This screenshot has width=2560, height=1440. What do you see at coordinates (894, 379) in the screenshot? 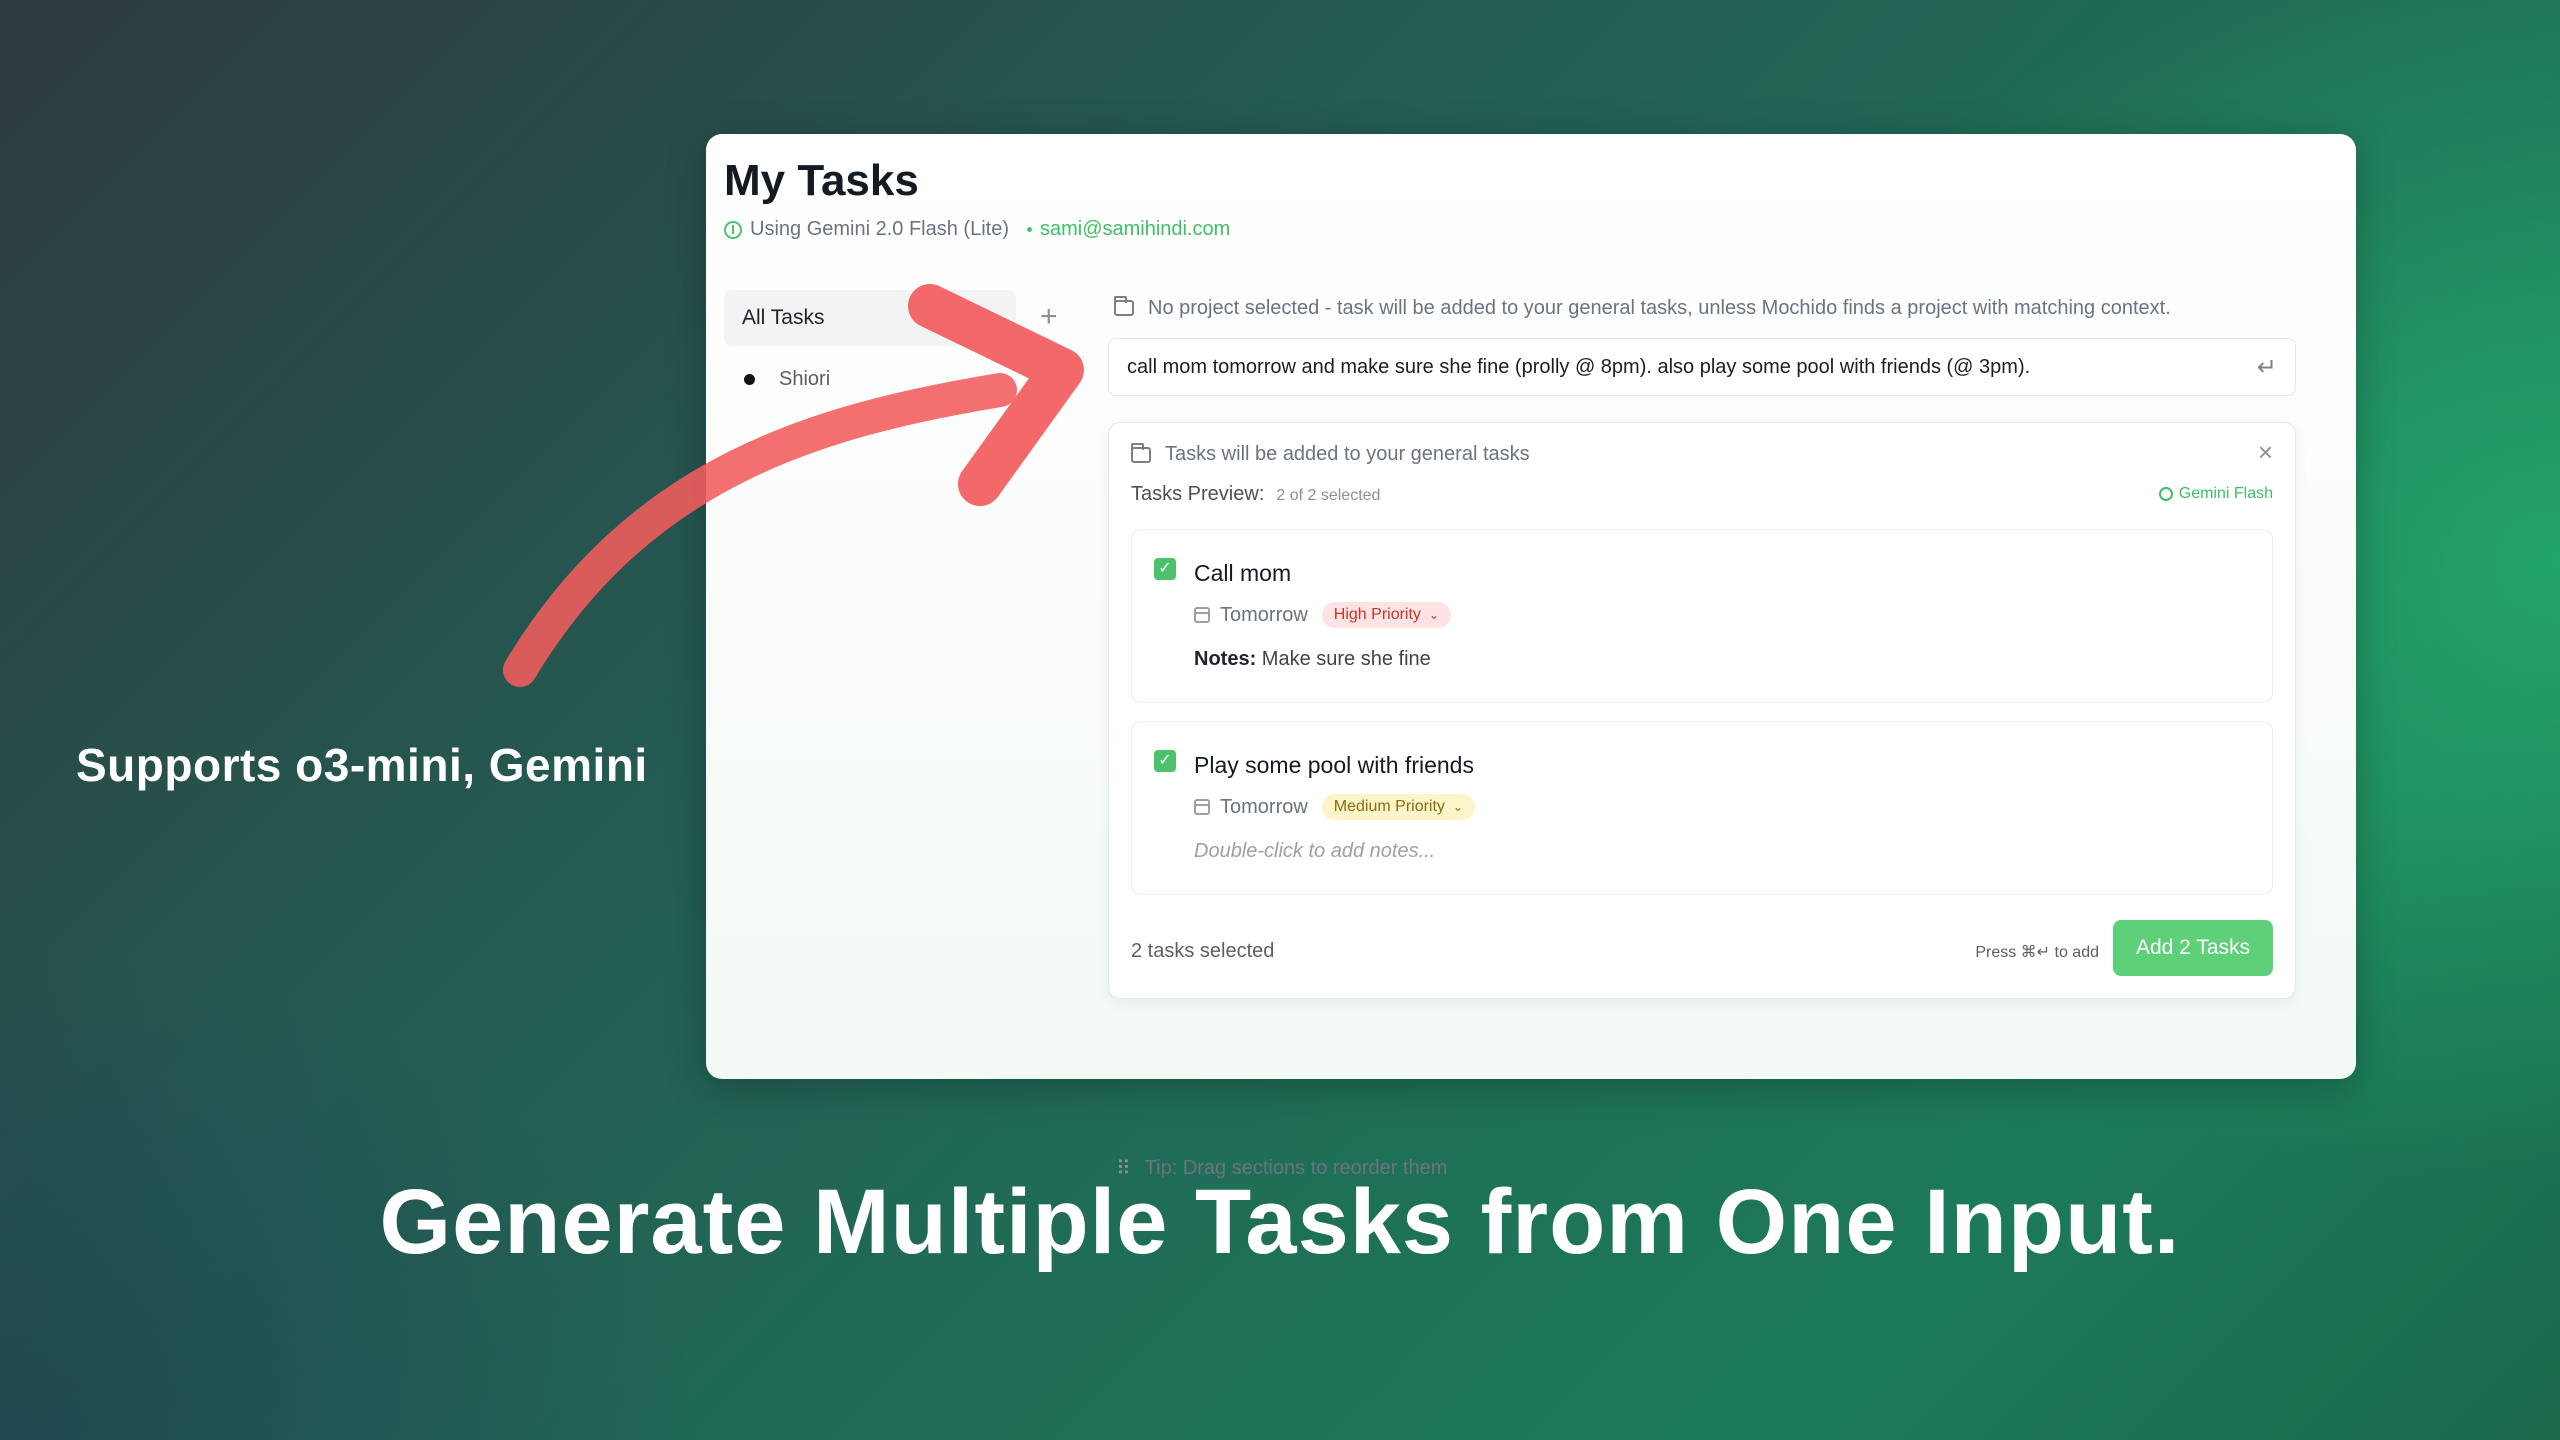
I see `sidebar-item-shiori: Shiori` at bounding box center [894, 379].